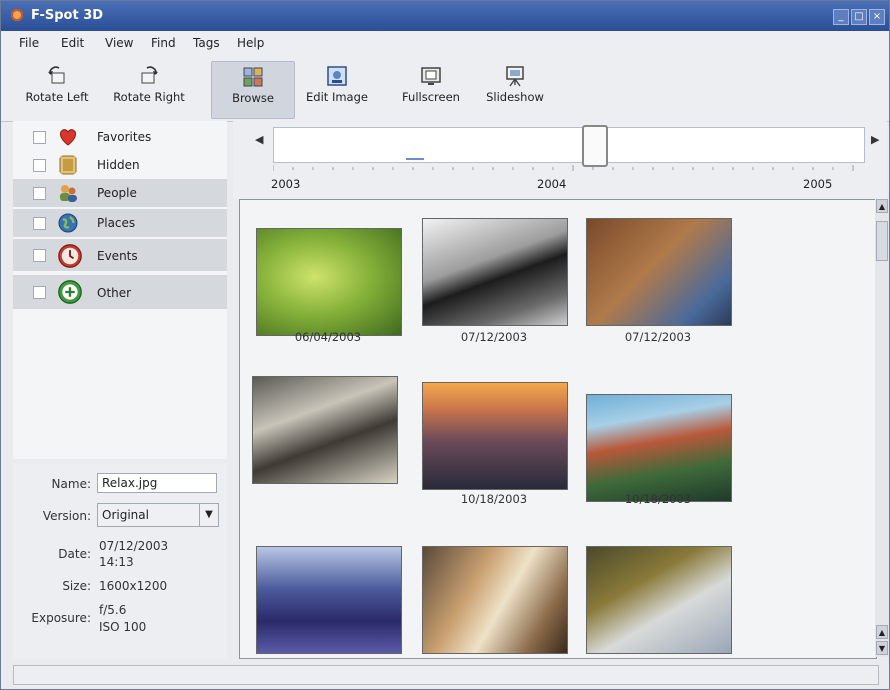  Describe the element at coordinates (259, 139) in the screenshot. I see `timeline-left-arrow-icon: ◀` at that location.